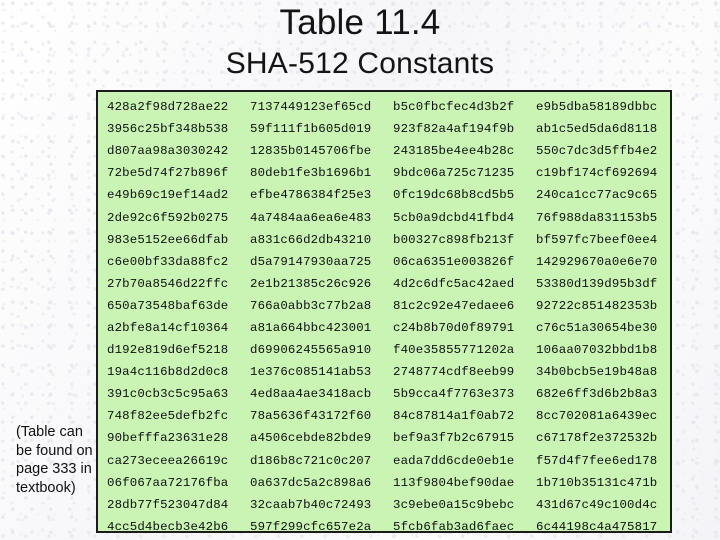  Describe the element at coordinates (454, 217) in the screenshot. I see `constant-cell: 5cb0a9dcbd41fbd4` at that location.